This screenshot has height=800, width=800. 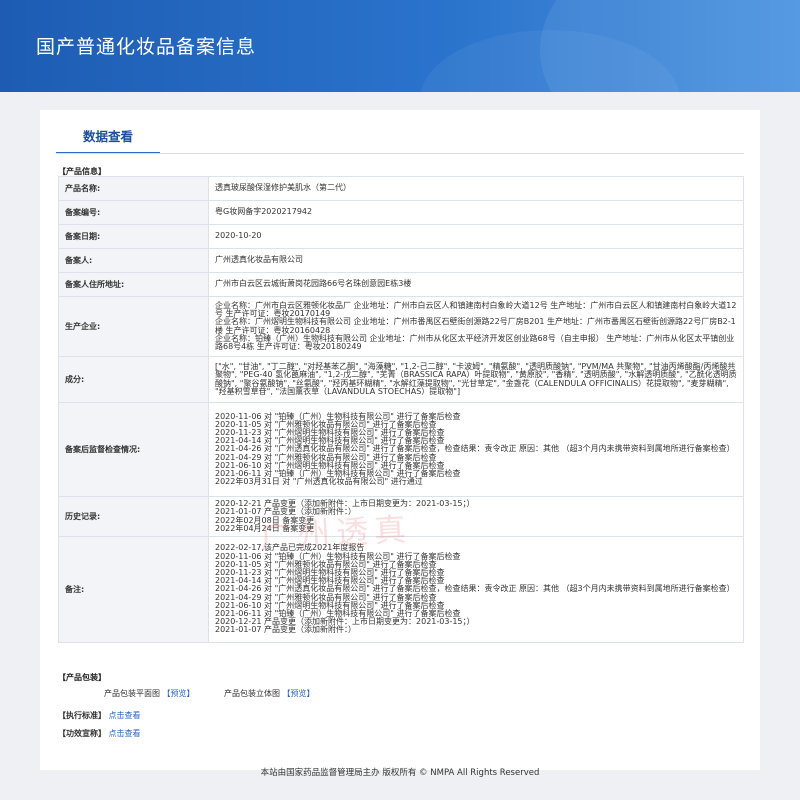 I want to click on table-row: 备案编号: 粤G妆网备字2020217942, so click(x=401, y=212).